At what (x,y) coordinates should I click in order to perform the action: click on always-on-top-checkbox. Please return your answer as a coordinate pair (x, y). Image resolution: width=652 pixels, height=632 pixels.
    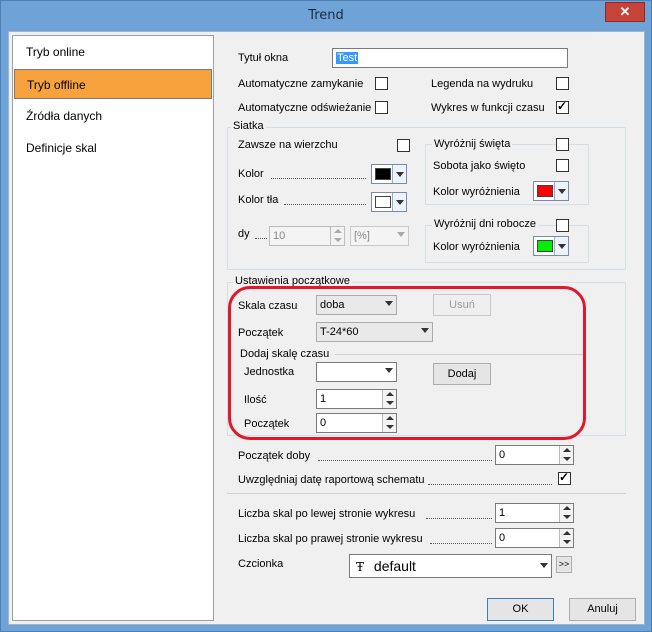
    Looking at the image, I should click on (403, 145).